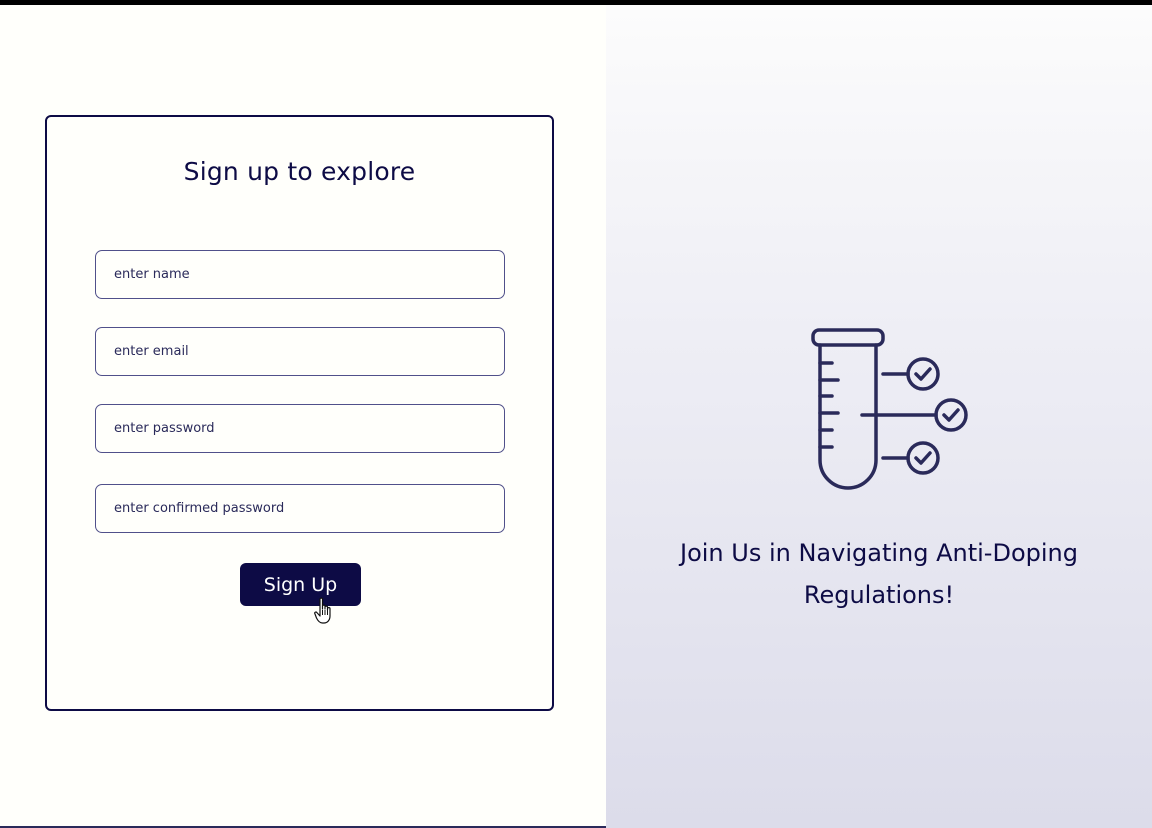 The width and height of the screenshot is (1152, 828). Describe the element at coordinates (300, 584) in the screenshot. I see `signup-button: Sign Up` at that location.